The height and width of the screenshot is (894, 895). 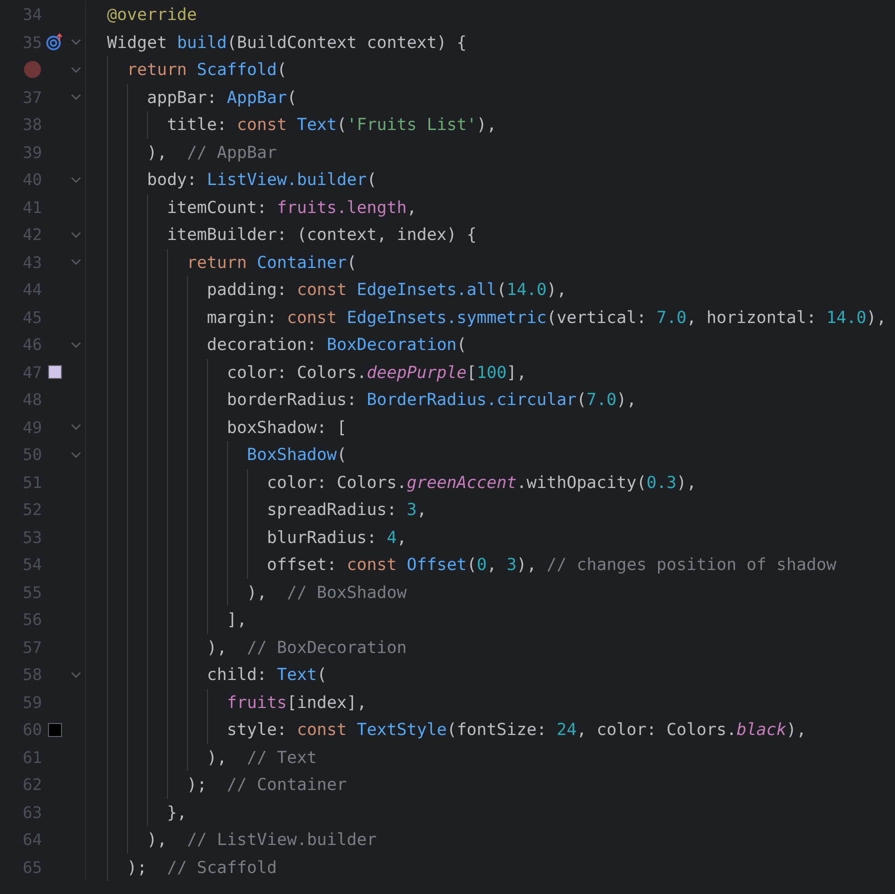 I want to click on code-comment: // AppBar, so click(x=231, y=152).